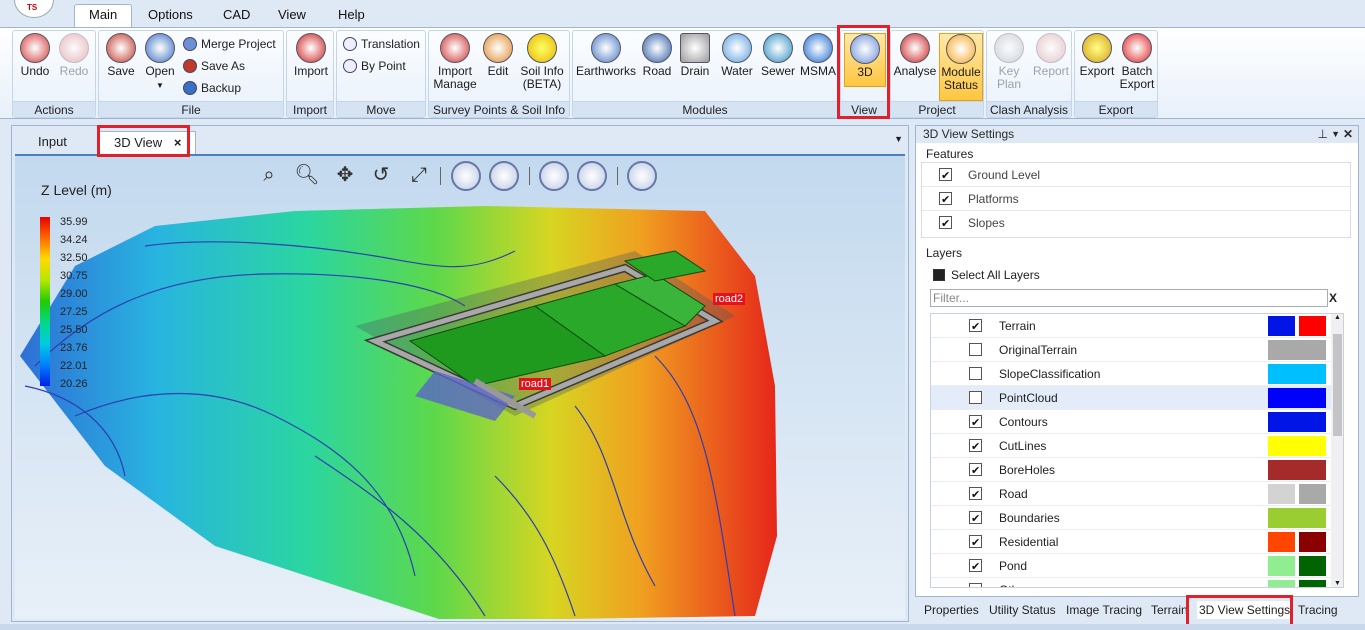  Describe the element at coordinates (1022, 610) in the screenshot. I see `tab-utility-status: Utility Status` at that location.